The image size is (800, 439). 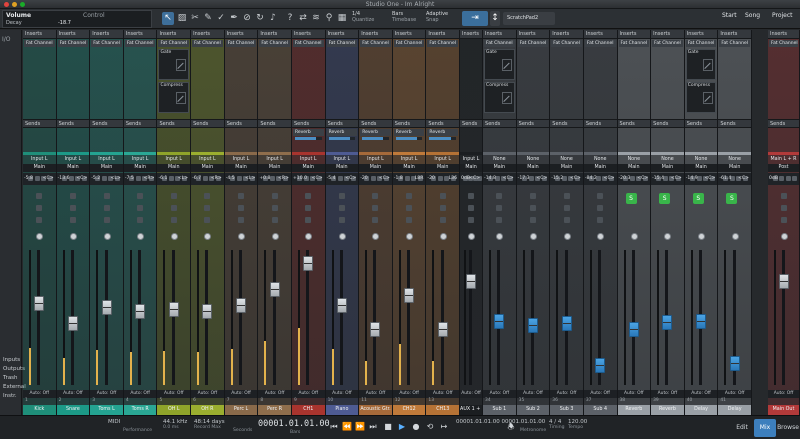 What do you see at coordinates (375, 410) in the screenshot?
I see `channel-name: Acoustic Gtr.` at bounding box center [375, 410].